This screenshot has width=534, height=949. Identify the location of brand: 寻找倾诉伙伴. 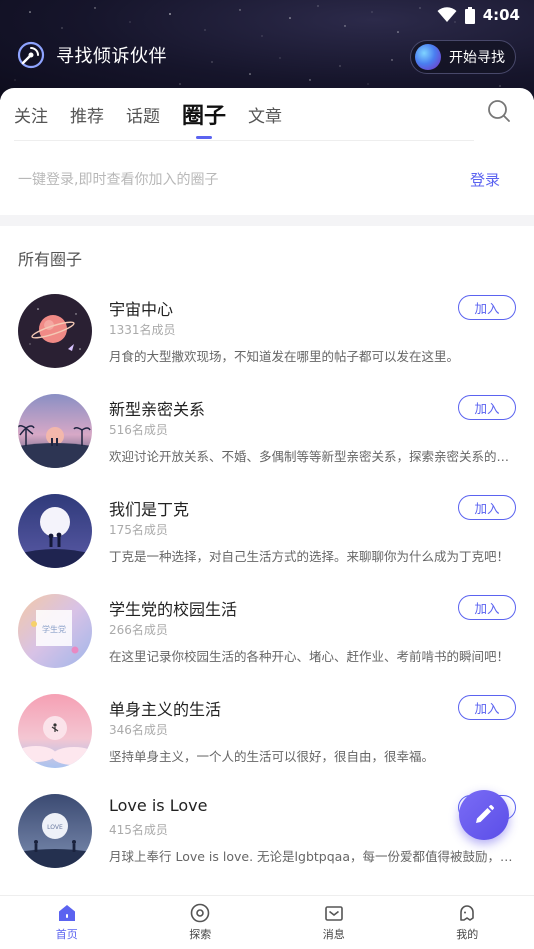
(91, 55).